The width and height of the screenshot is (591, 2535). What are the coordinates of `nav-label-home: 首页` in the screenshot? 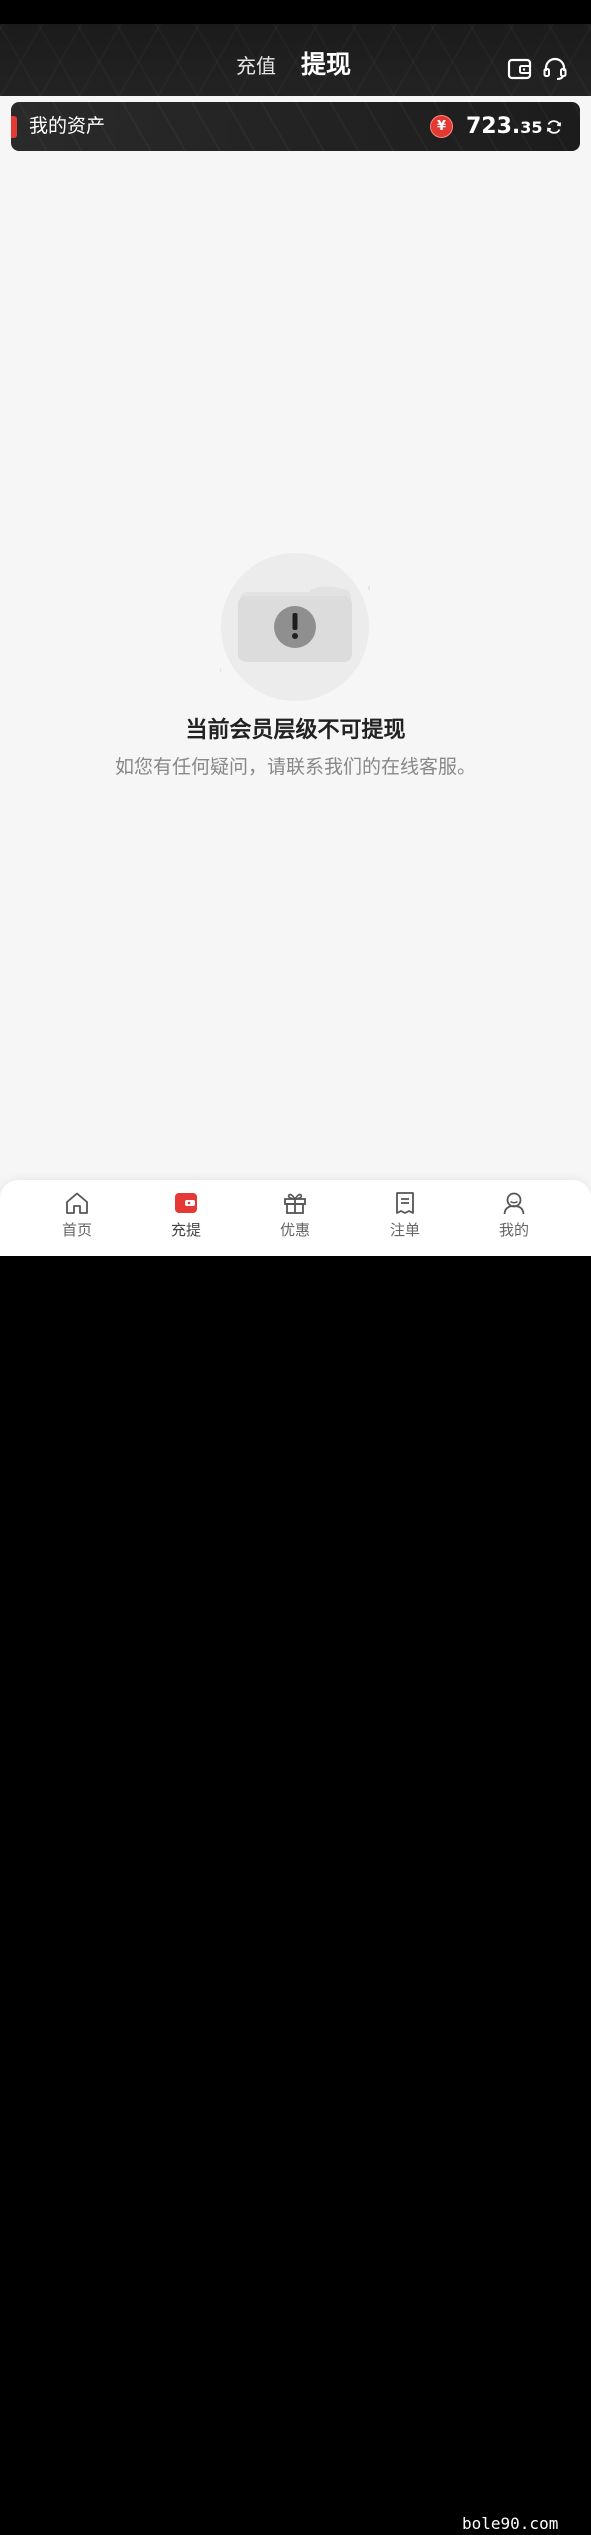 It's located at (76, 1230).